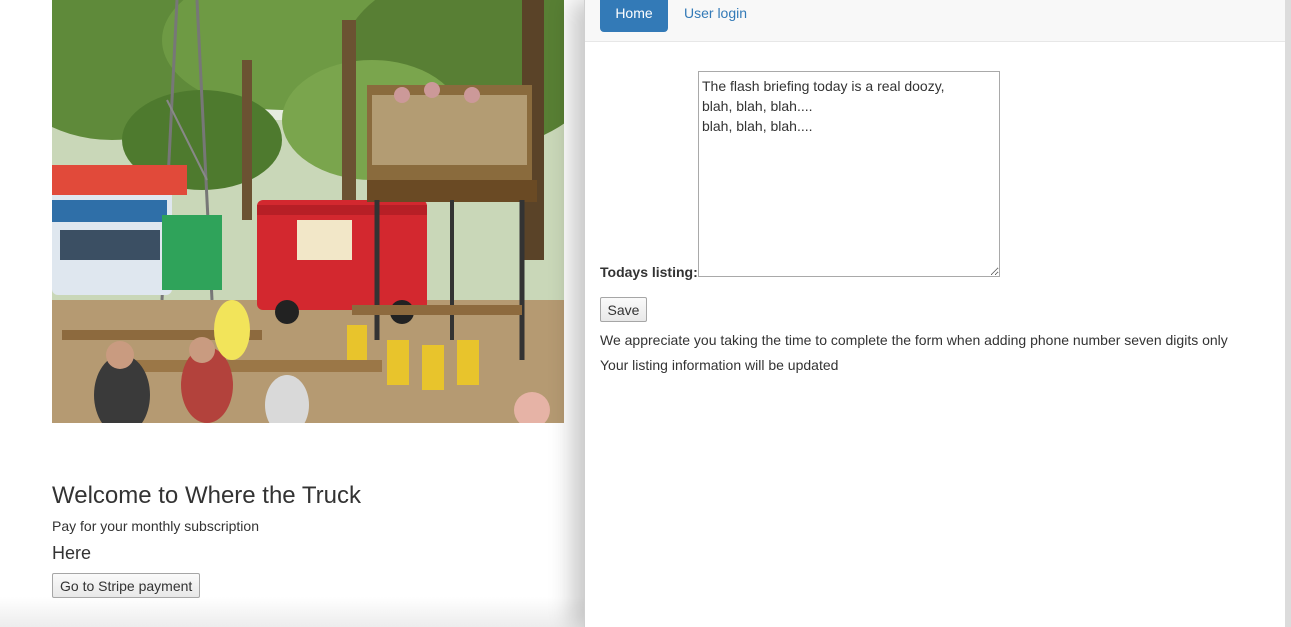 The width and height of the screenshot is (1291, 627). Describe the element at coordinates (634, 16) in the screenshot. I see `nav-home-tab: Home` at that location.